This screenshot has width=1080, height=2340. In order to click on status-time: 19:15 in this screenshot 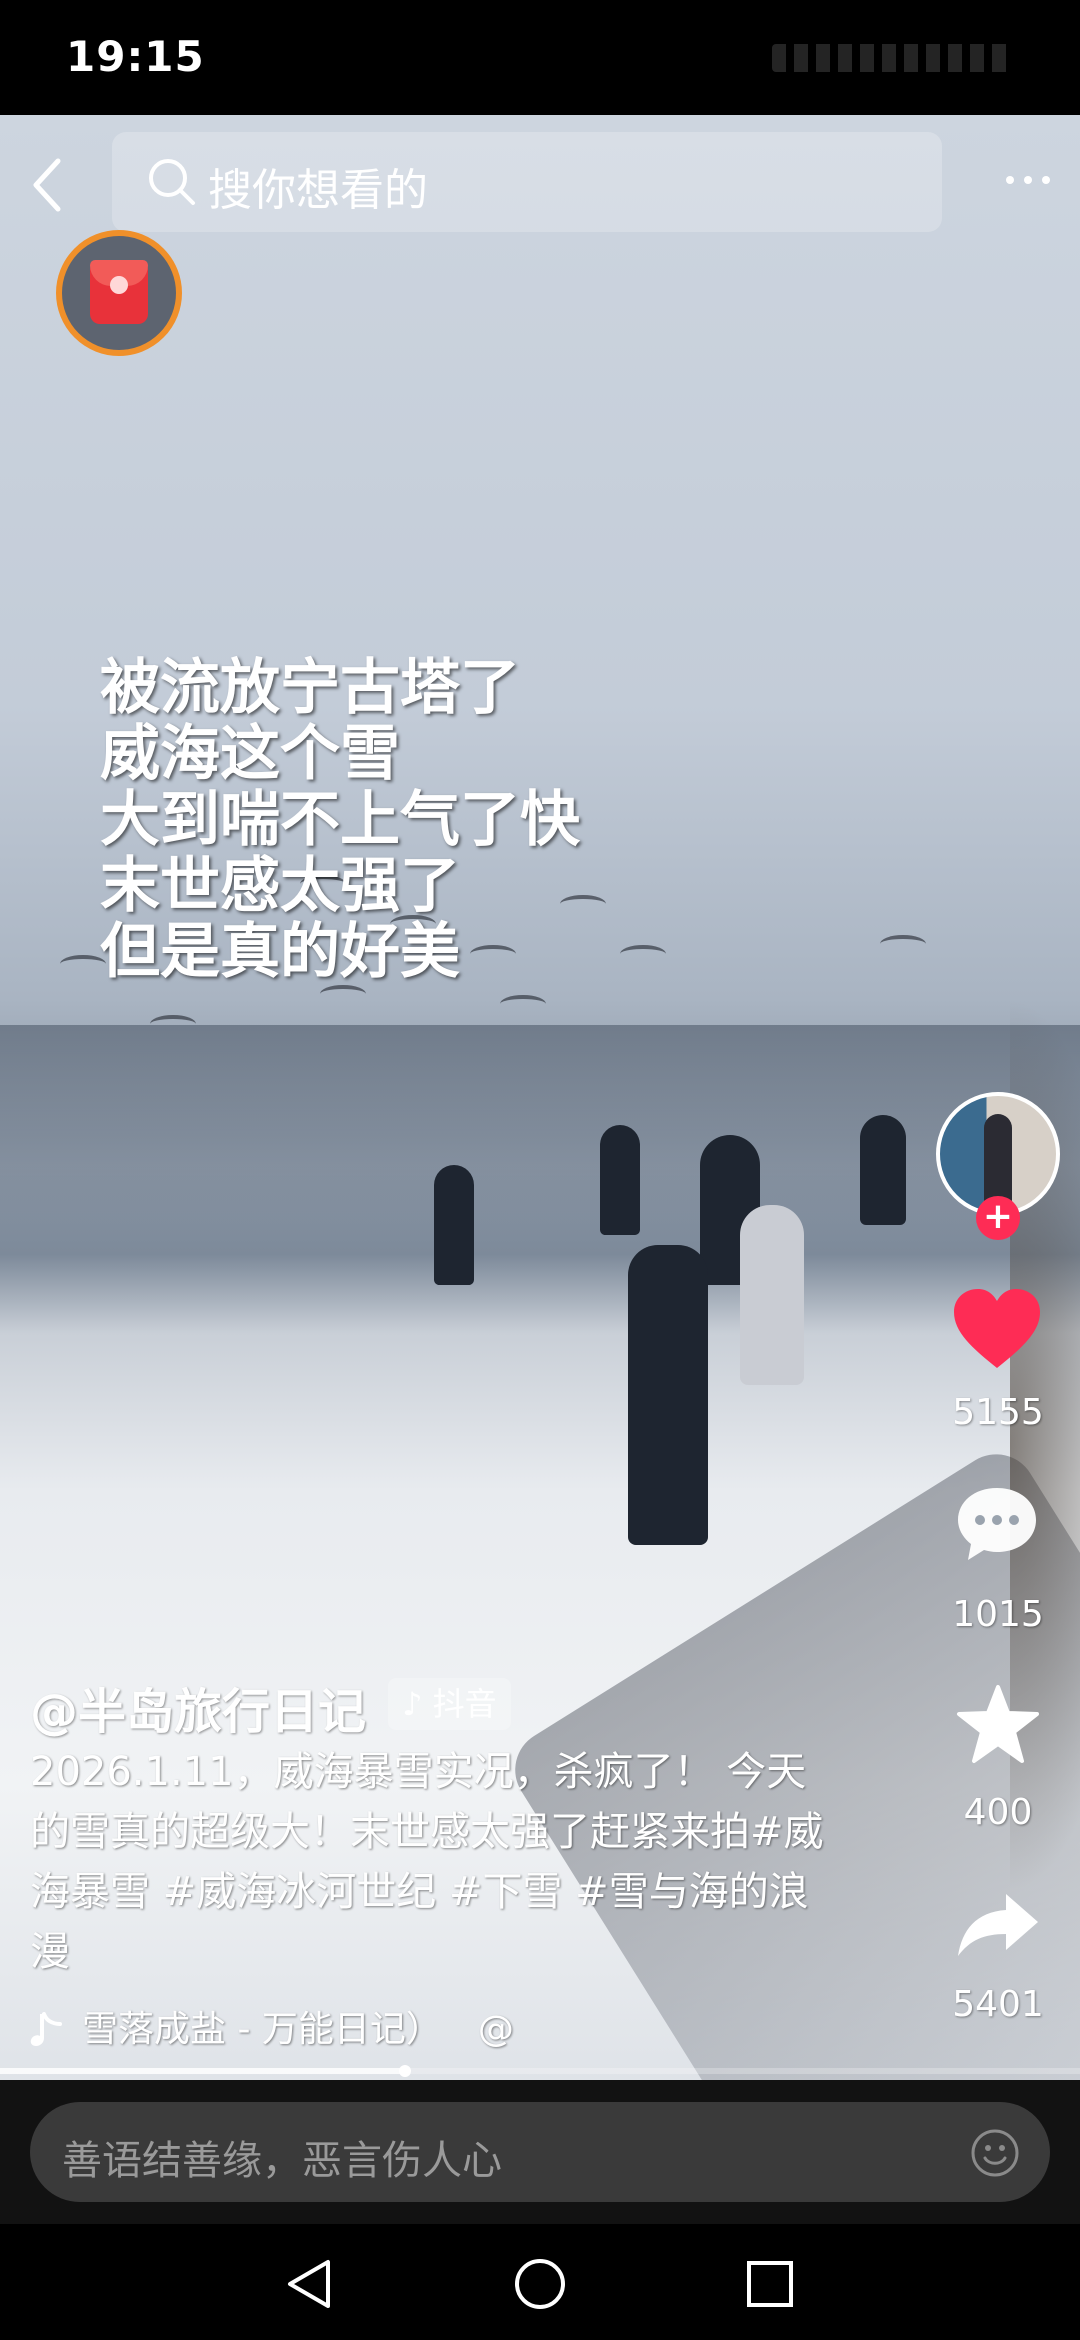, I will do `click(135, 56)`.